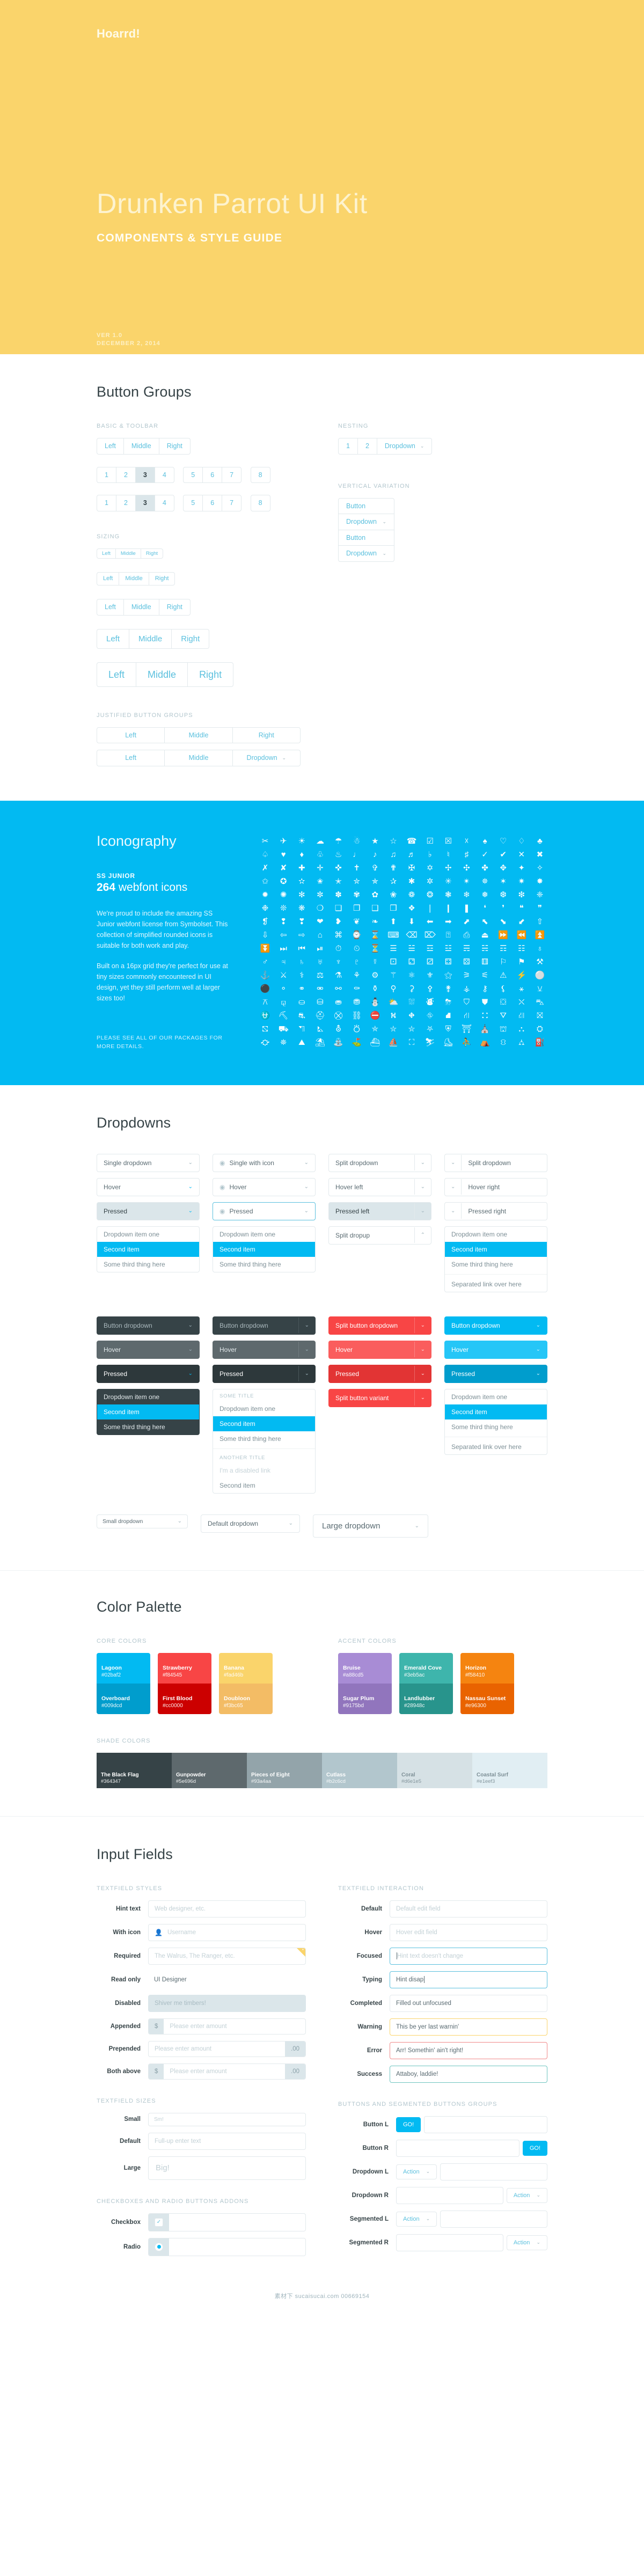 The width and height of the screenshot is (644, 2576). I want to click on input-field: Hint disap, so click(468, 1979).